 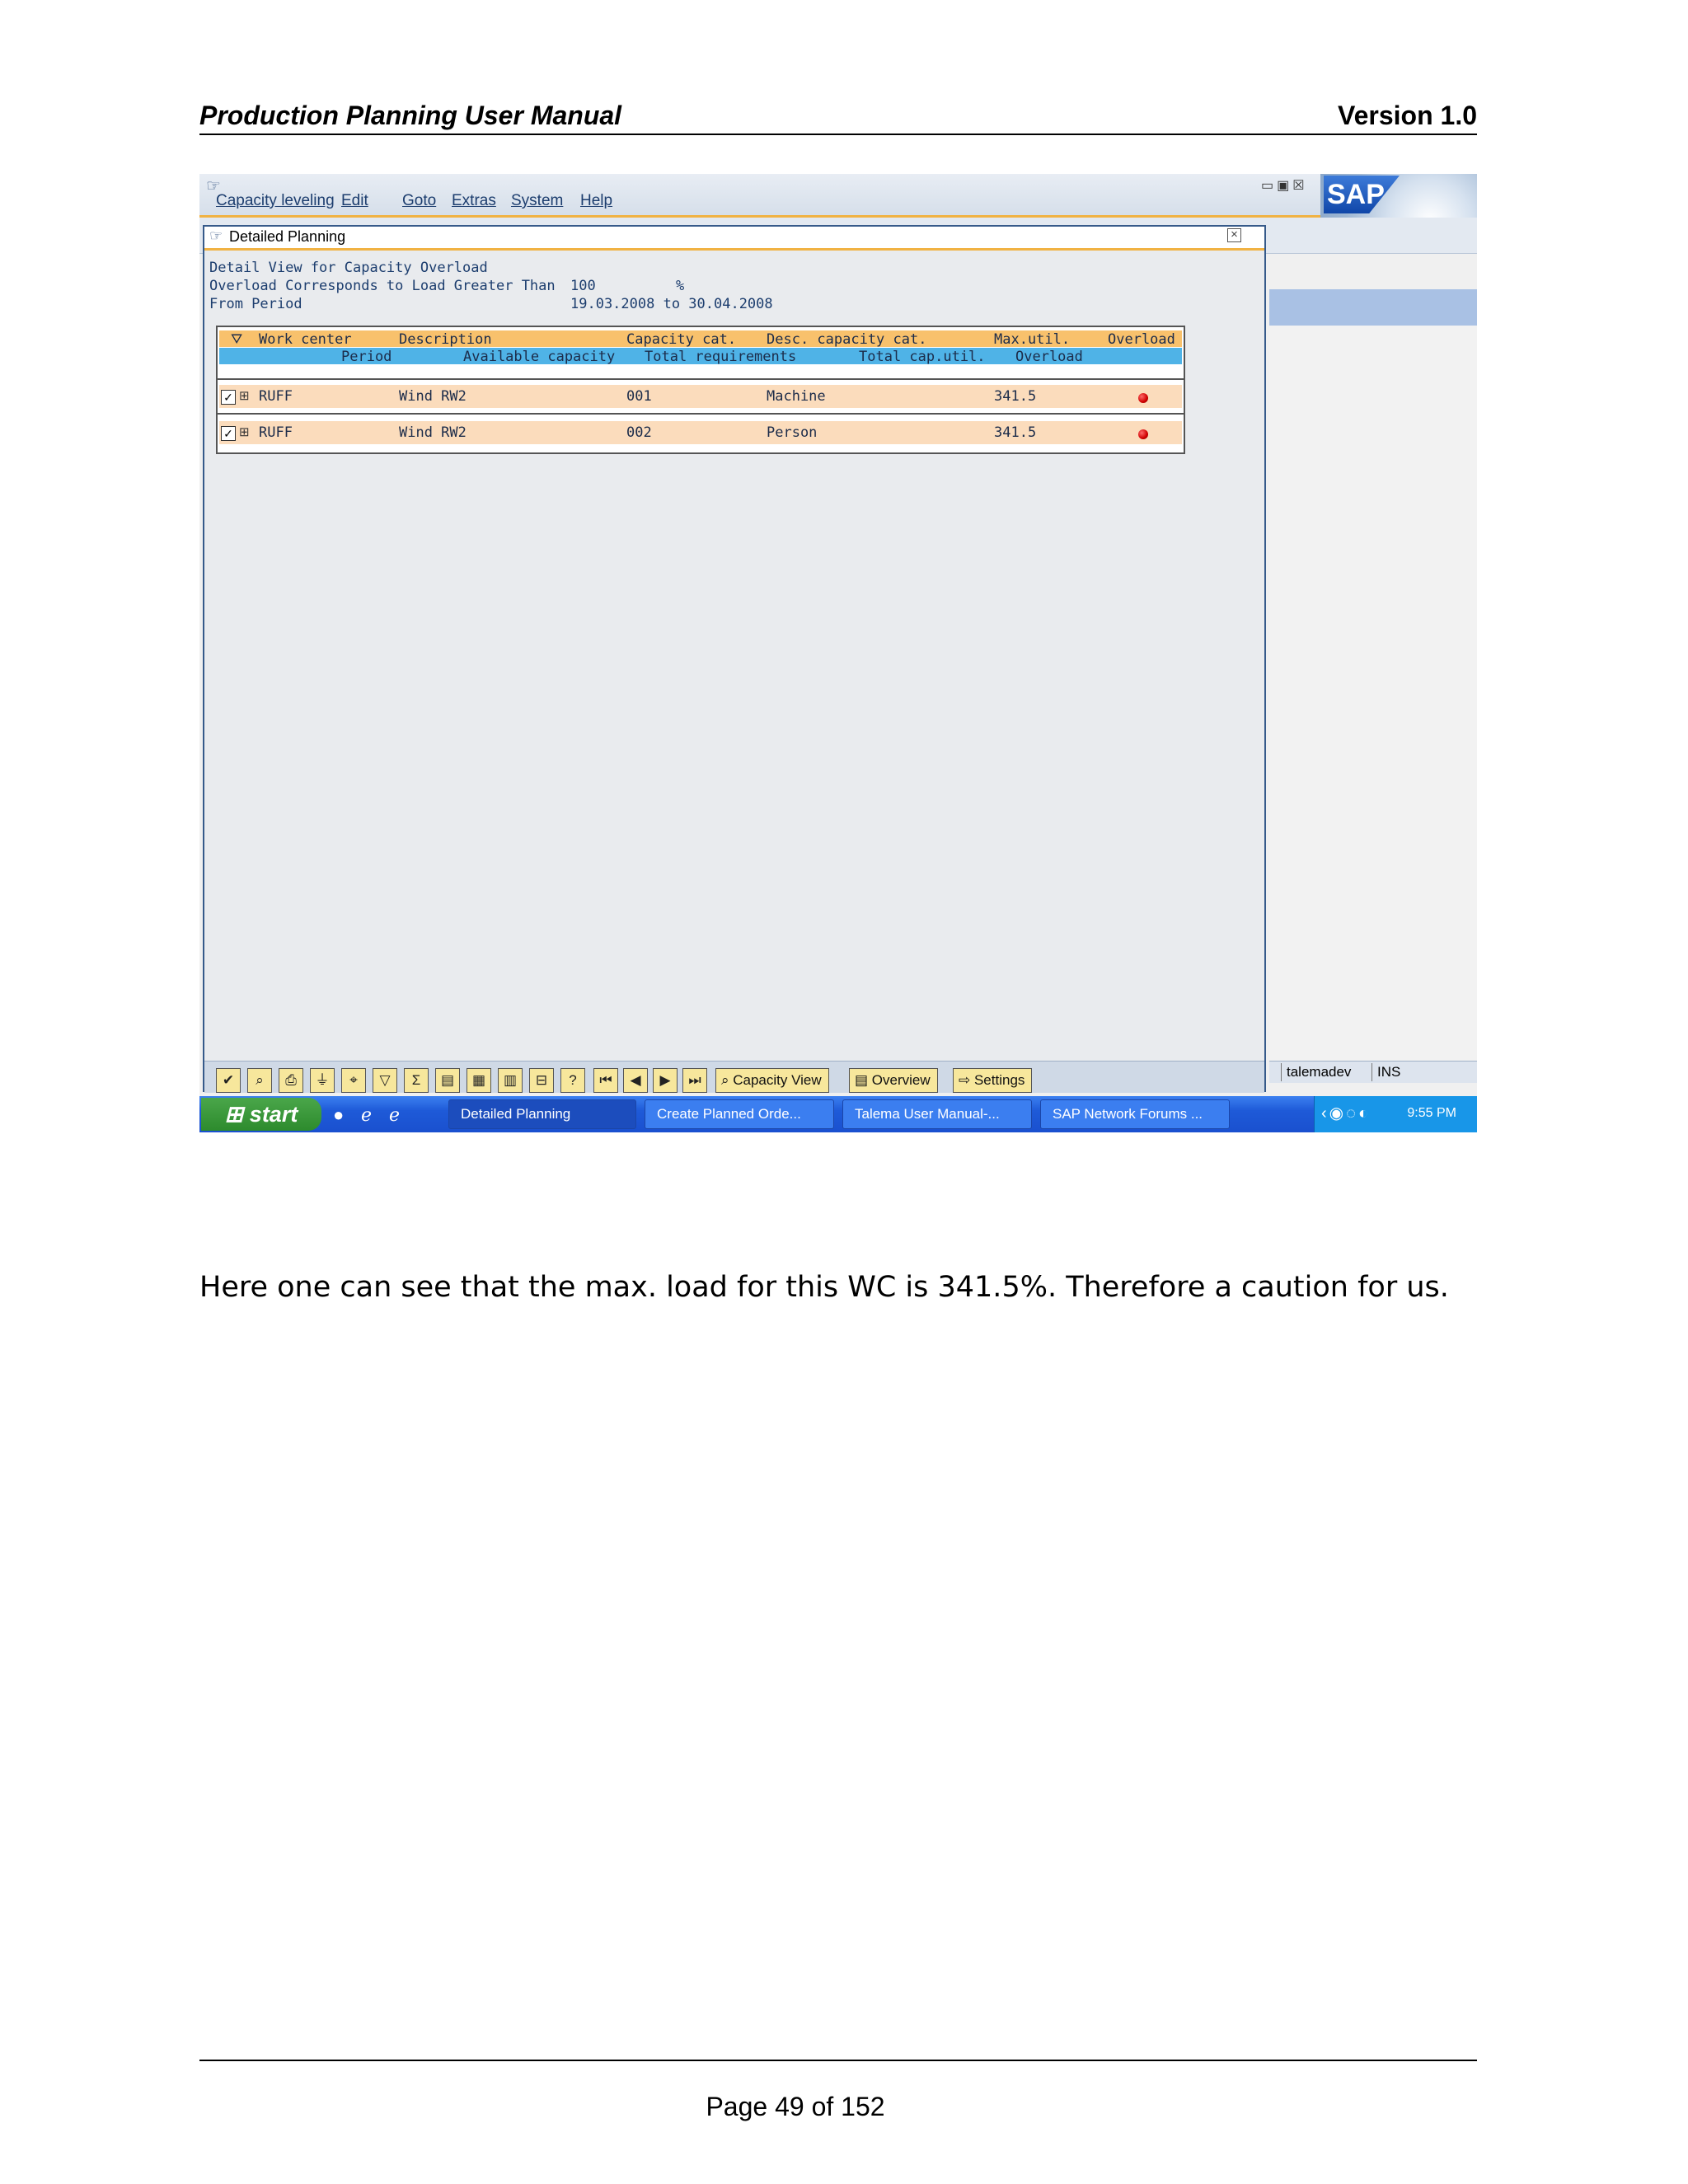 What do you see at coordinates (734, 239) in the screenshot?
I see `dialog-titlebar: ☞ Detailed Planning ×` at bounding box center [734, 239].